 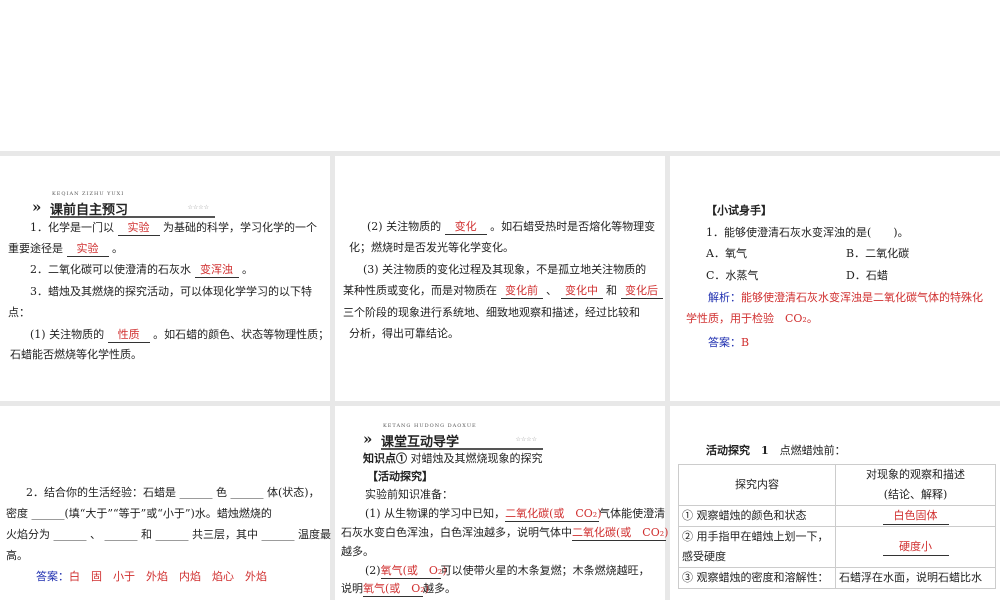 What do you see at coordinates (357, 551) in the screenshot?
I see `line3: 越多。` at bounding box center [357, 551].